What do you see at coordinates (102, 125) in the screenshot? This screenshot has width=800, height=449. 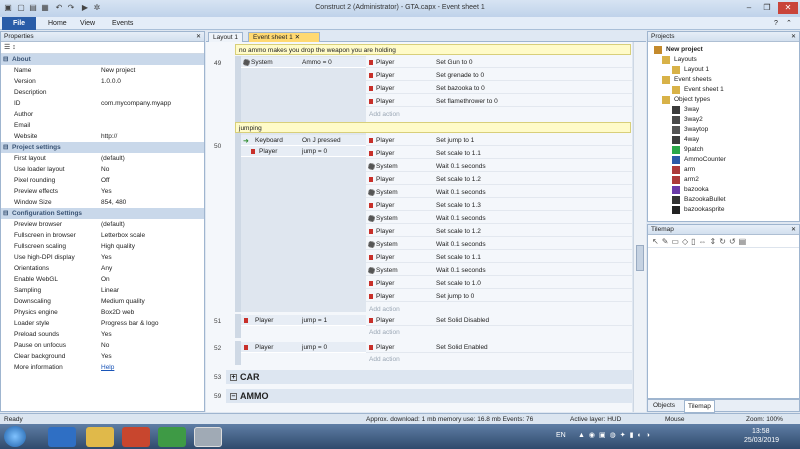 I see `property-row: Email` at bounding box center [102, 125].